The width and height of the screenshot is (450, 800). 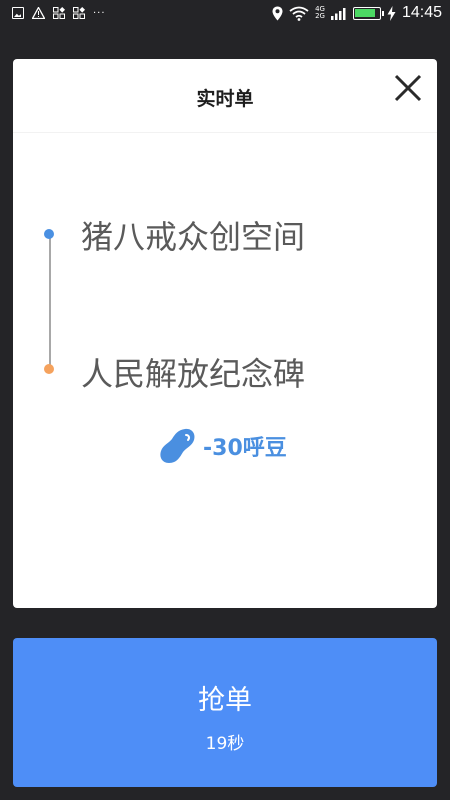 What do you see at coordinates (421, 12) in the screenshot?
I see `status-time: 14:45` at bounding box center [421, 12].